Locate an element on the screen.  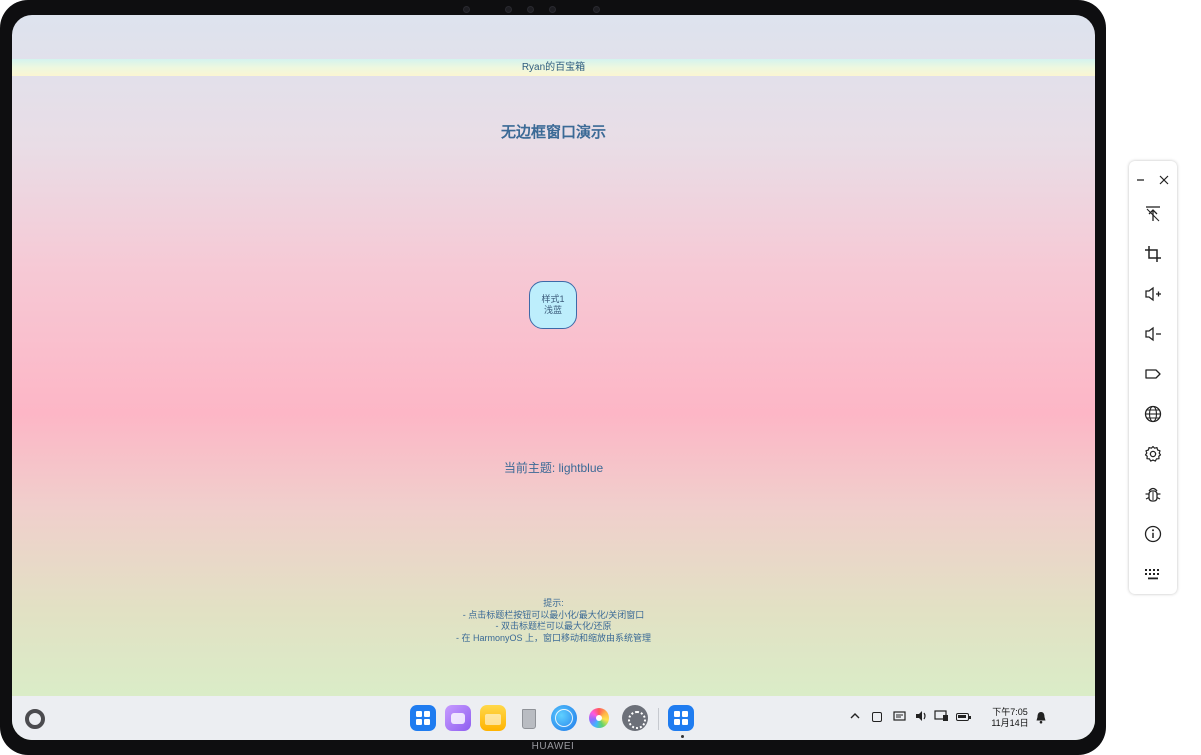
settings-icon is located at coordinates (635, 718).